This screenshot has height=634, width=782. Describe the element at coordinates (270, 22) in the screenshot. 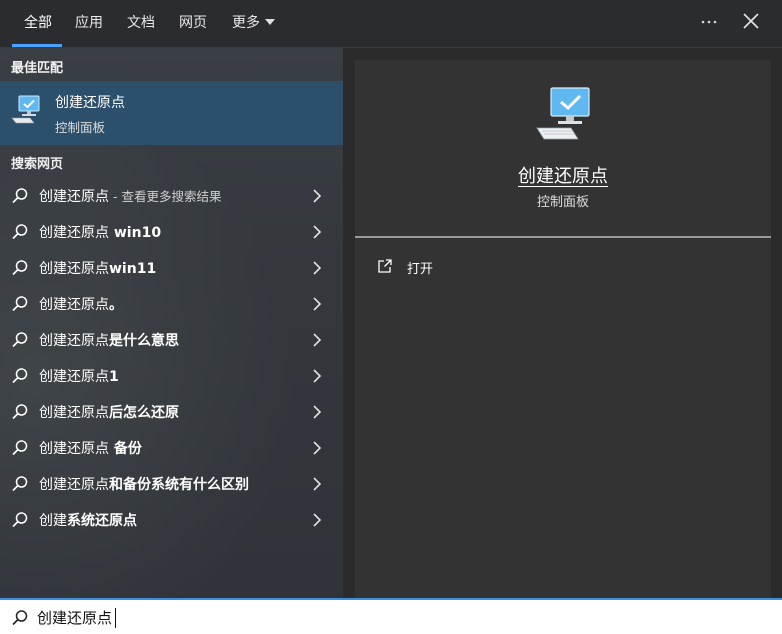

I see `chevron-down-icon` at that location.